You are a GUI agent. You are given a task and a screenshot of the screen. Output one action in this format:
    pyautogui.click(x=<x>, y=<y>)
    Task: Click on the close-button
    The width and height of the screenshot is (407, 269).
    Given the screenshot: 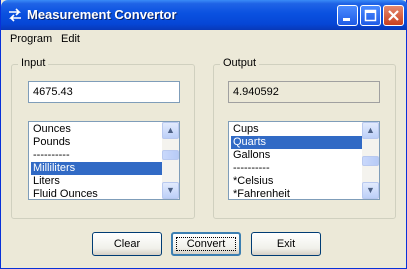 What is the action you would take?
    pyautogui.click(x=393, y=15)
    